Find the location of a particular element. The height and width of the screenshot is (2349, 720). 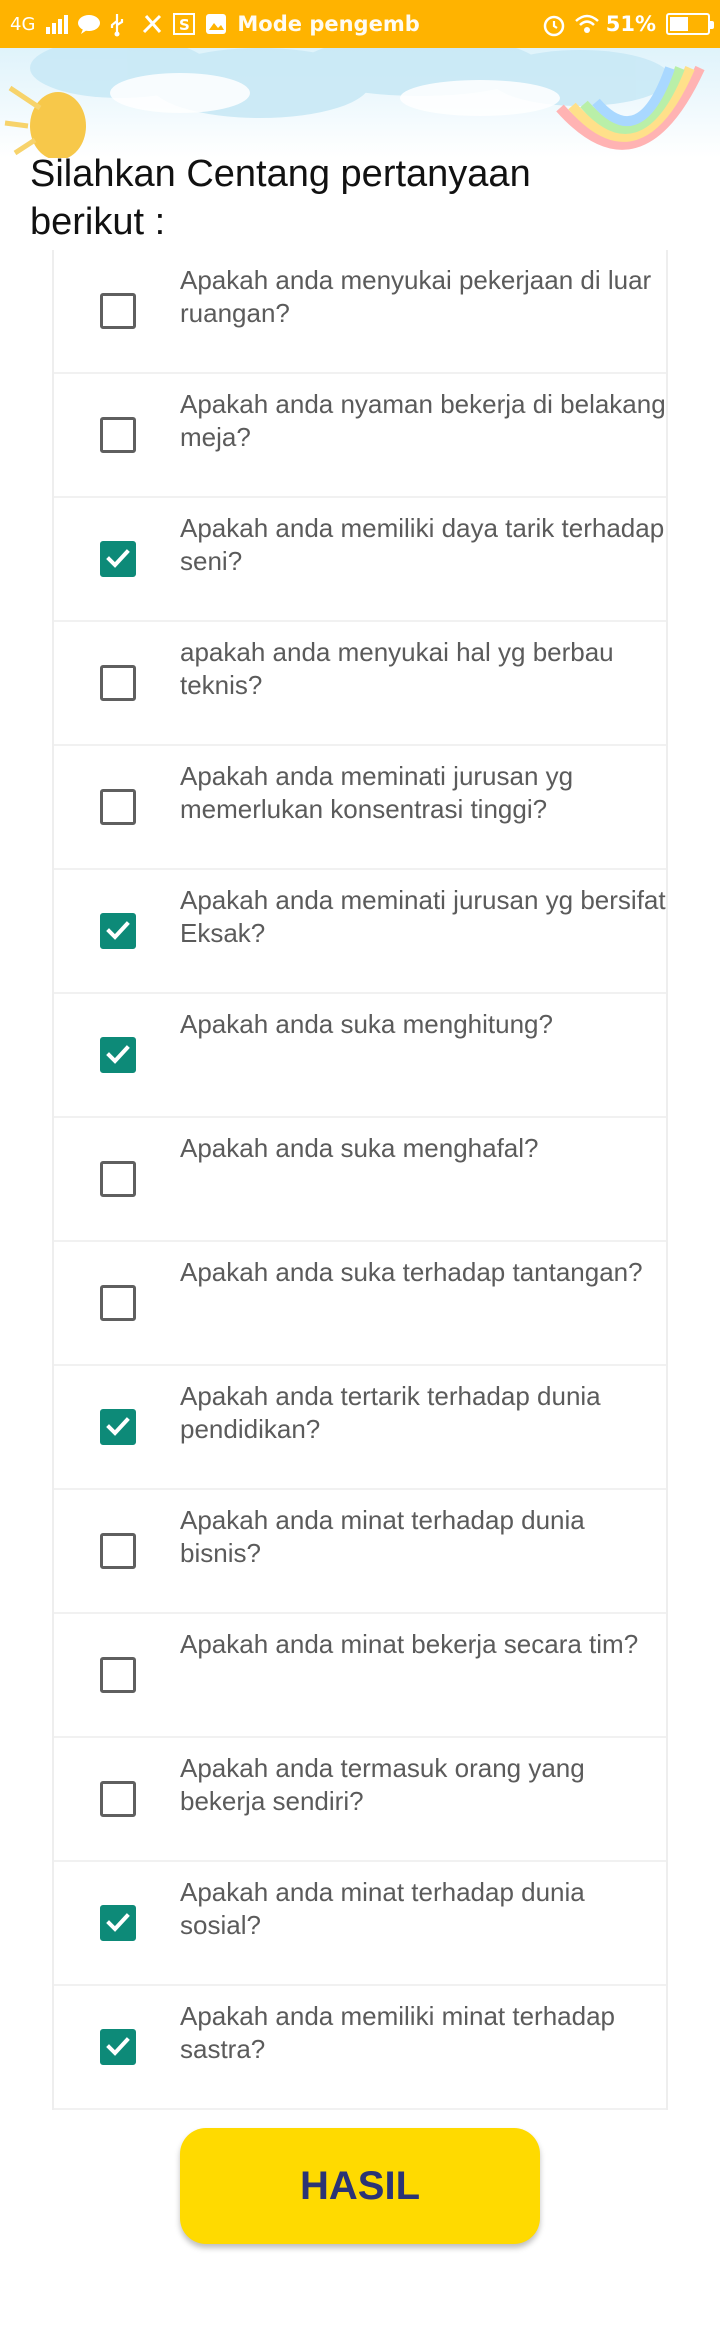

page-title: Silahkan Centang pertanyaan berikut : is located at coordinates (280, 198).